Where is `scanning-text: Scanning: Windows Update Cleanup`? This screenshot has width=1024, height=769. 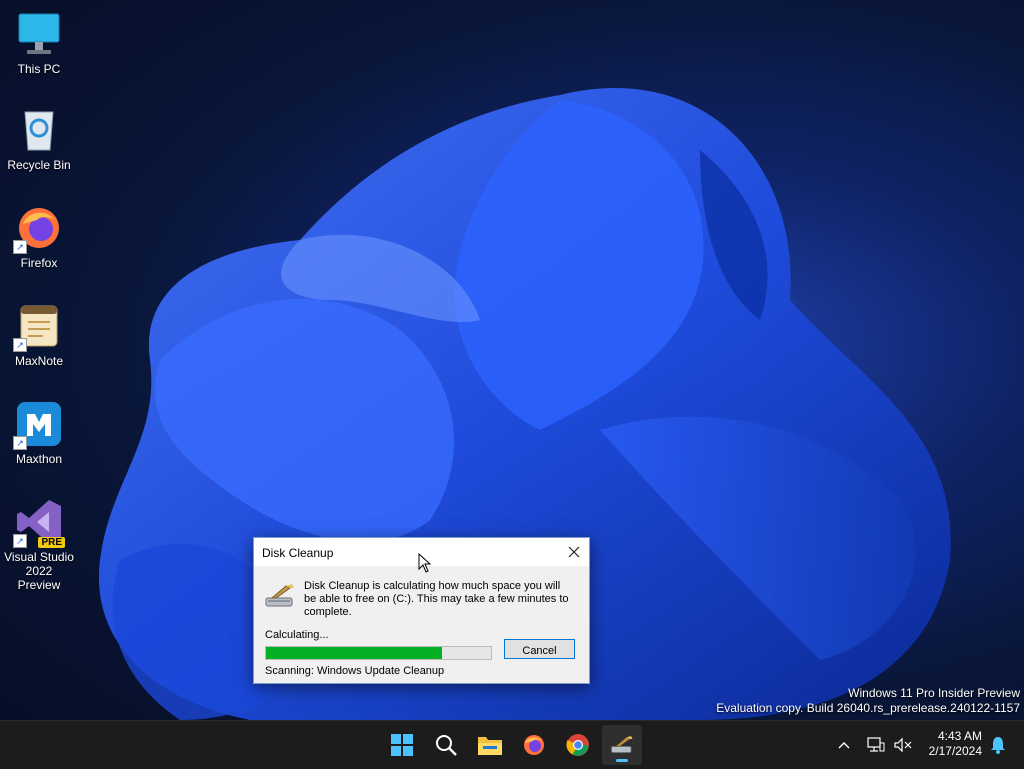
scanning-text: Scanning: Windows Update Cleanup is located at coordinates (355, 671).